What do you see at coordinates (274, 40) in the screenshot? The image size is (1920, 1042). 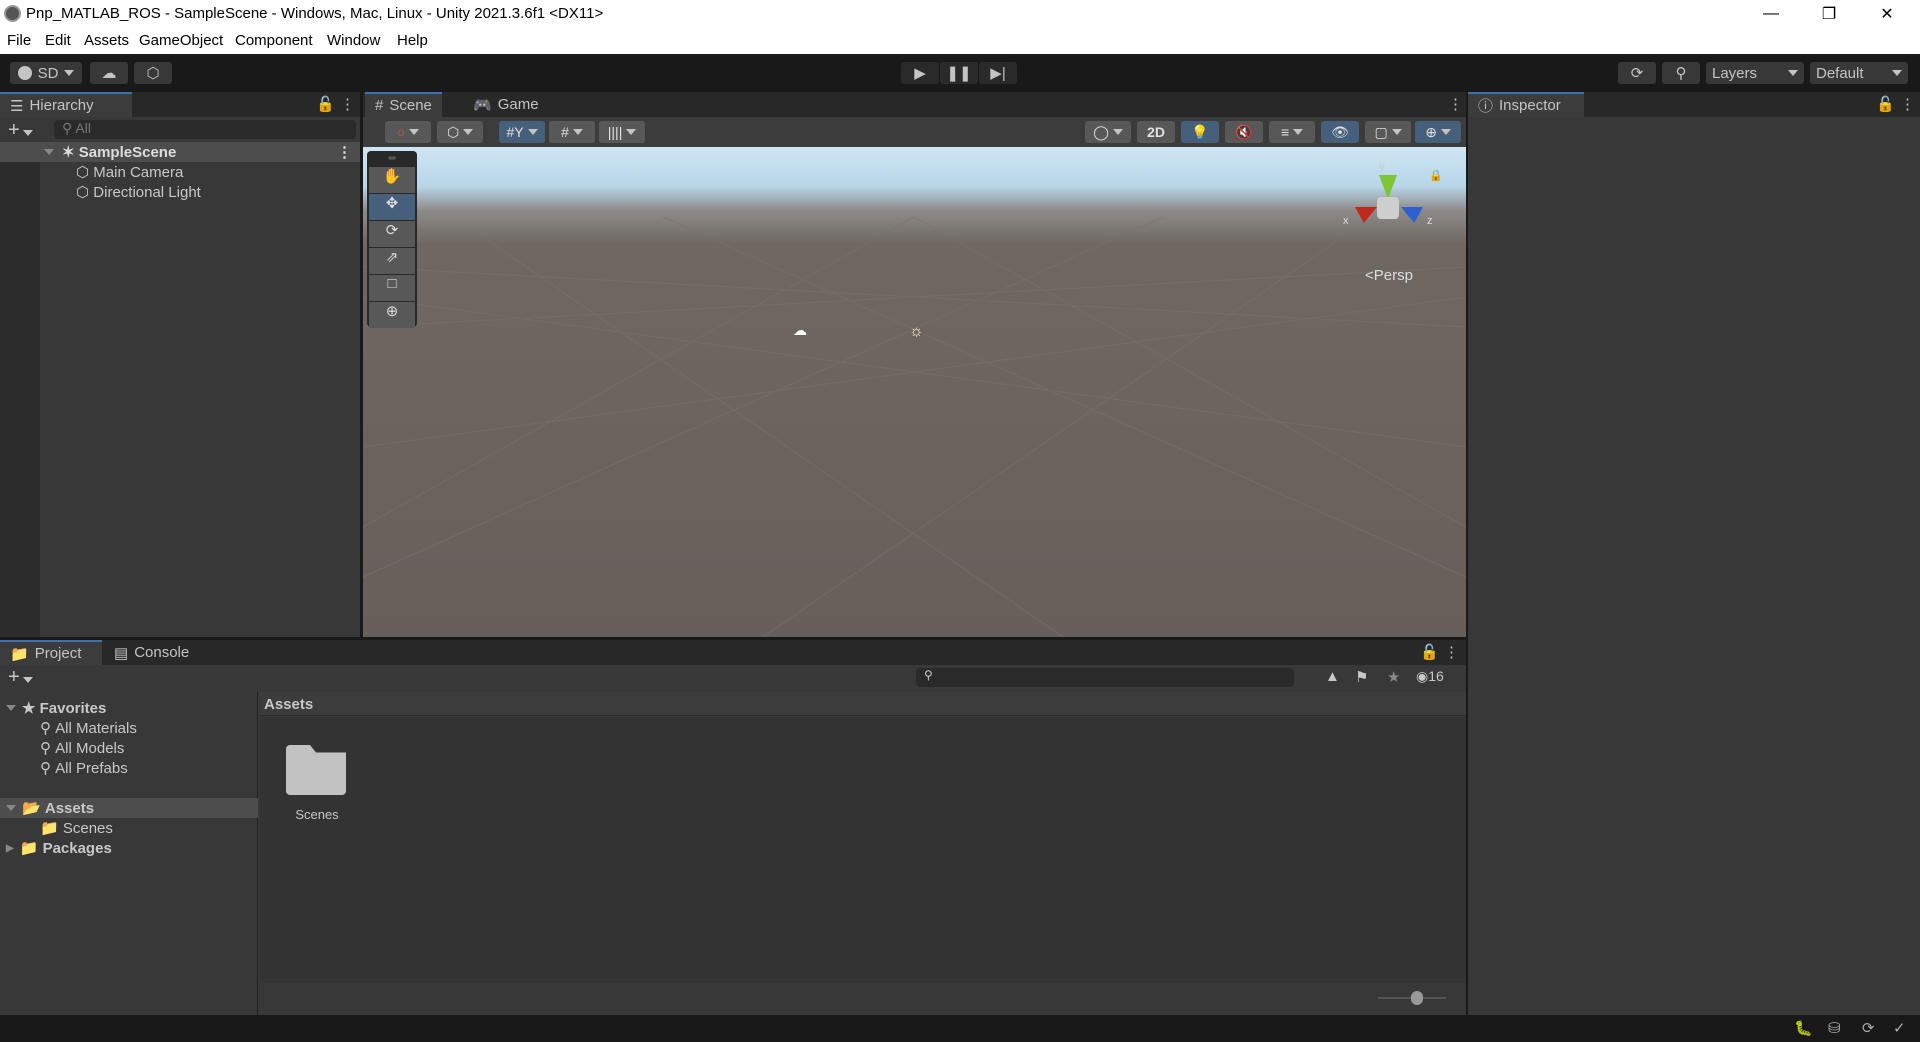 I see `menu-component: Component` at bounding box center [274, 40].